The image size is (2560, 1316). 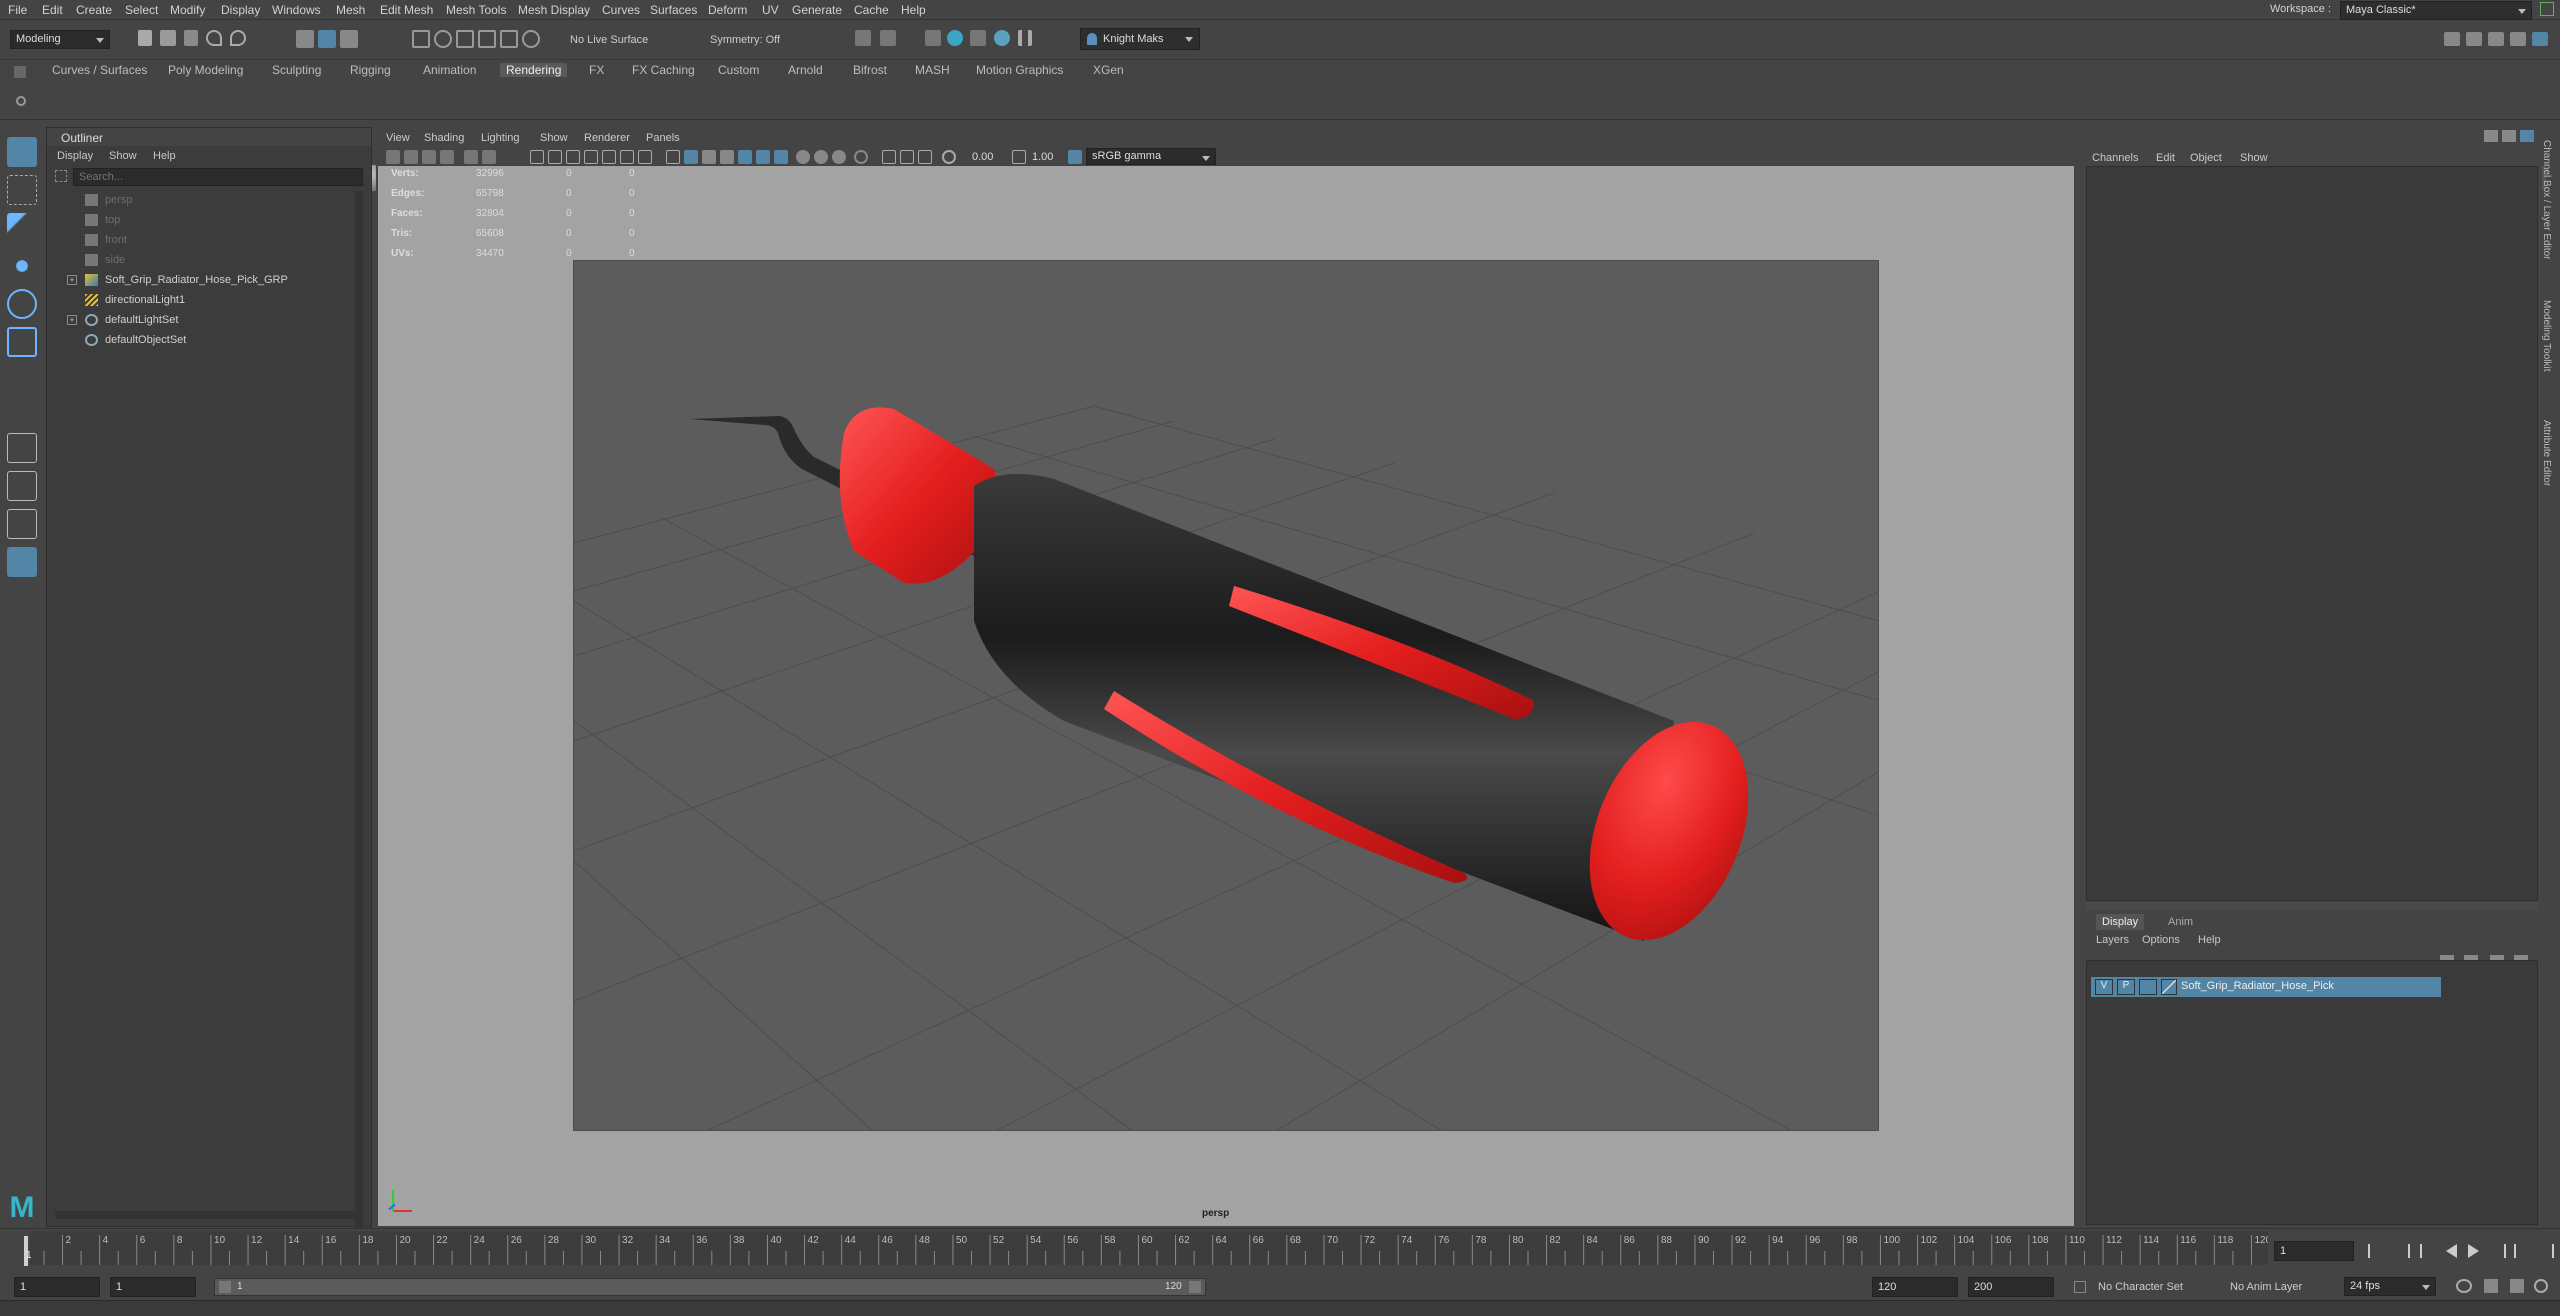 What do you see at coordinates (240, 10) in the screenshot?
I see `menu-display: Display` at bounding box center [240, 10].